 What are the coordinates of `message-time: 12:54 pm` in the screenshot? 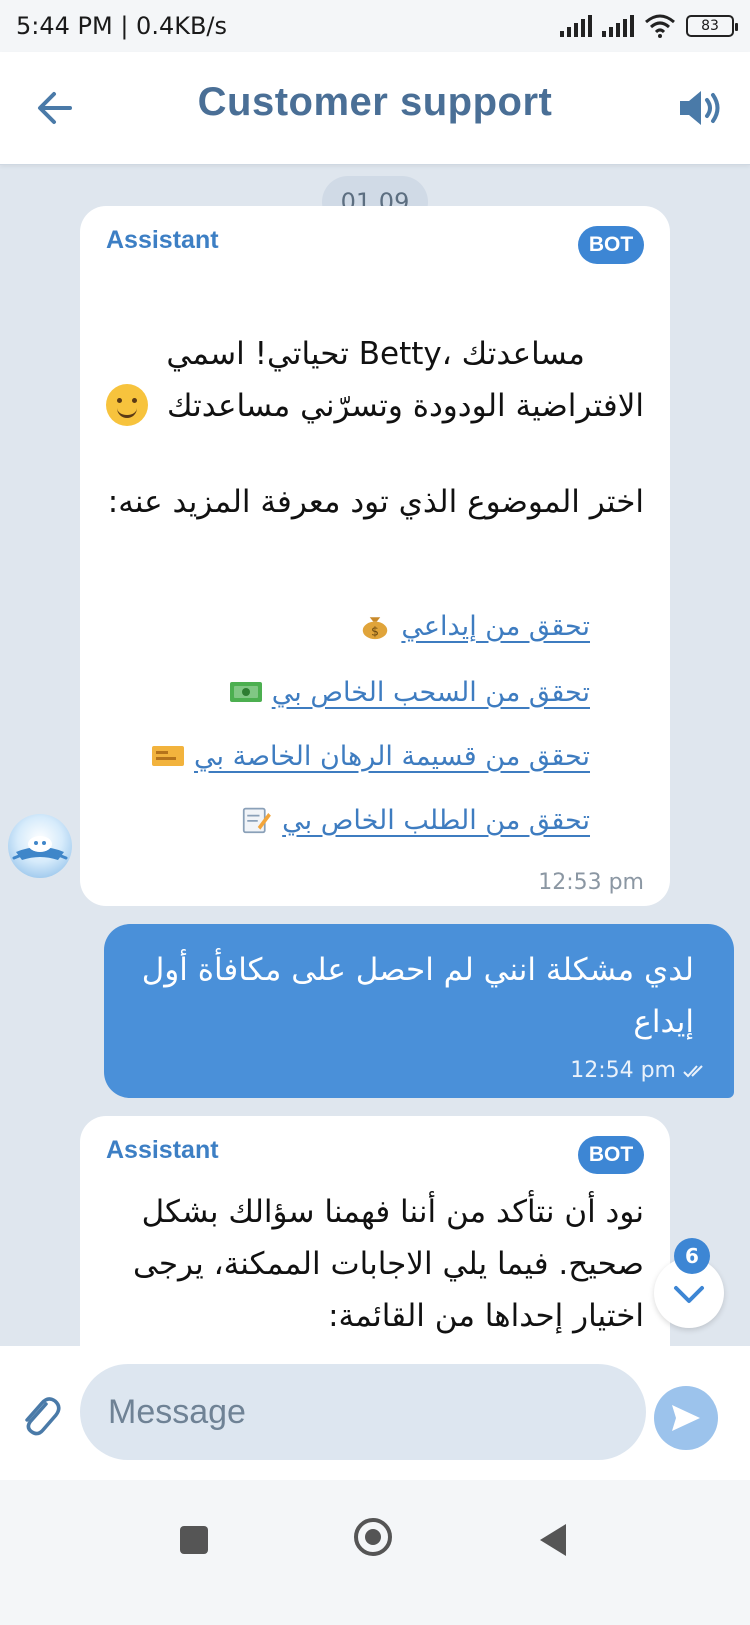 It's located at (623, 1070).